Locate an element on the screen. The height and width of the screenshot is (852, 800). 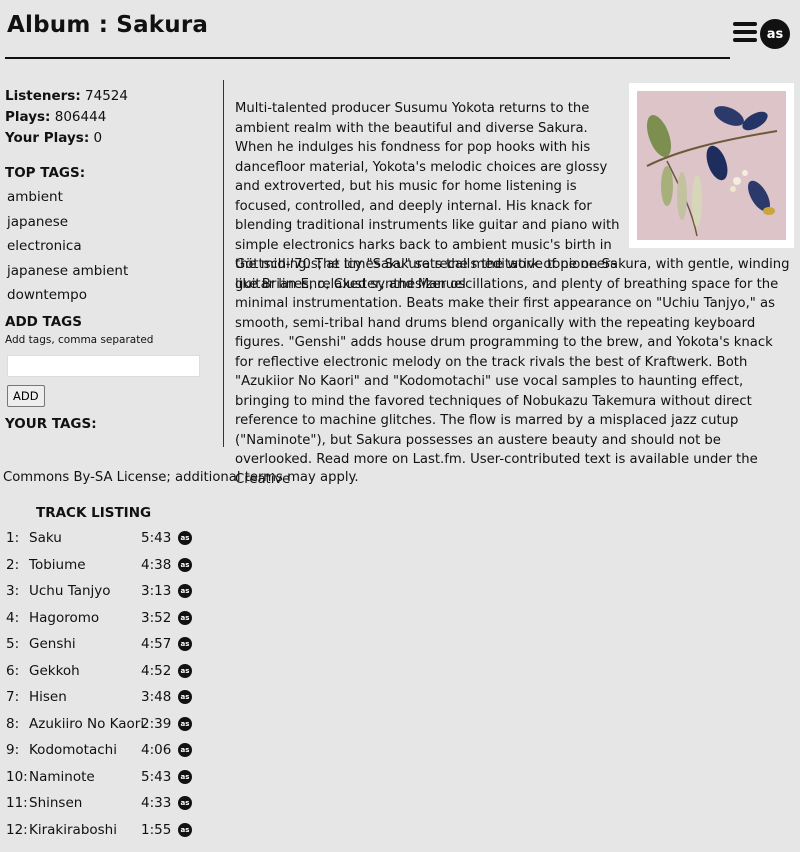
track-name: Naminote is located at coordinates (62, 777).